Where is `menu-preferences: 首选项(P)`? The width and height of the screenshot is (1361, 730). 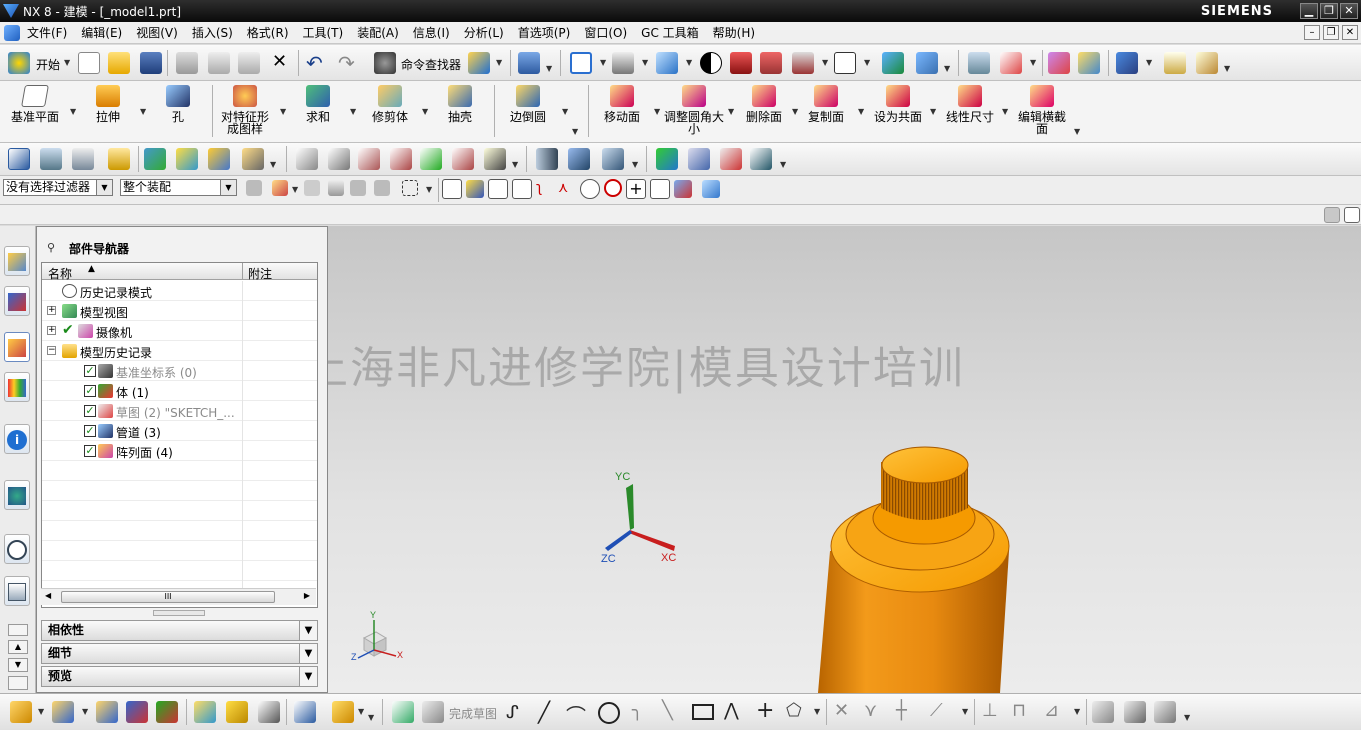
menu-preferences: 首选项(P) is located at coordinates (544, 32).